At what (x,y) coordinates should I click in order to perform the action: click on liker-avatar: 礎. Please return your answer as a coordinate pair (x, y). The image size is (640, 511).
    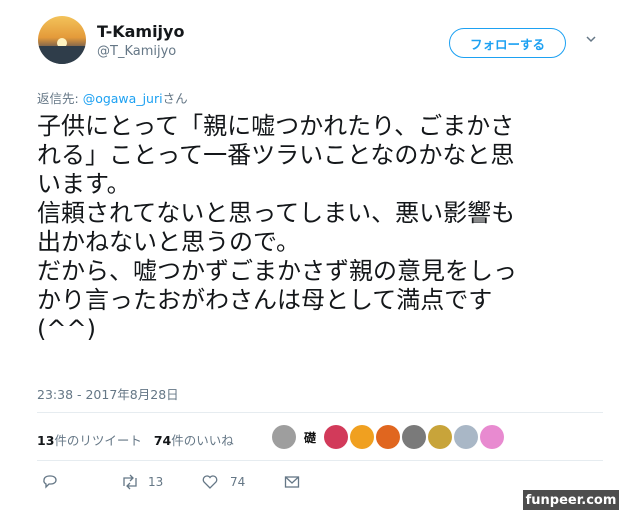
    Looking at the image, I should click on (310, 437).